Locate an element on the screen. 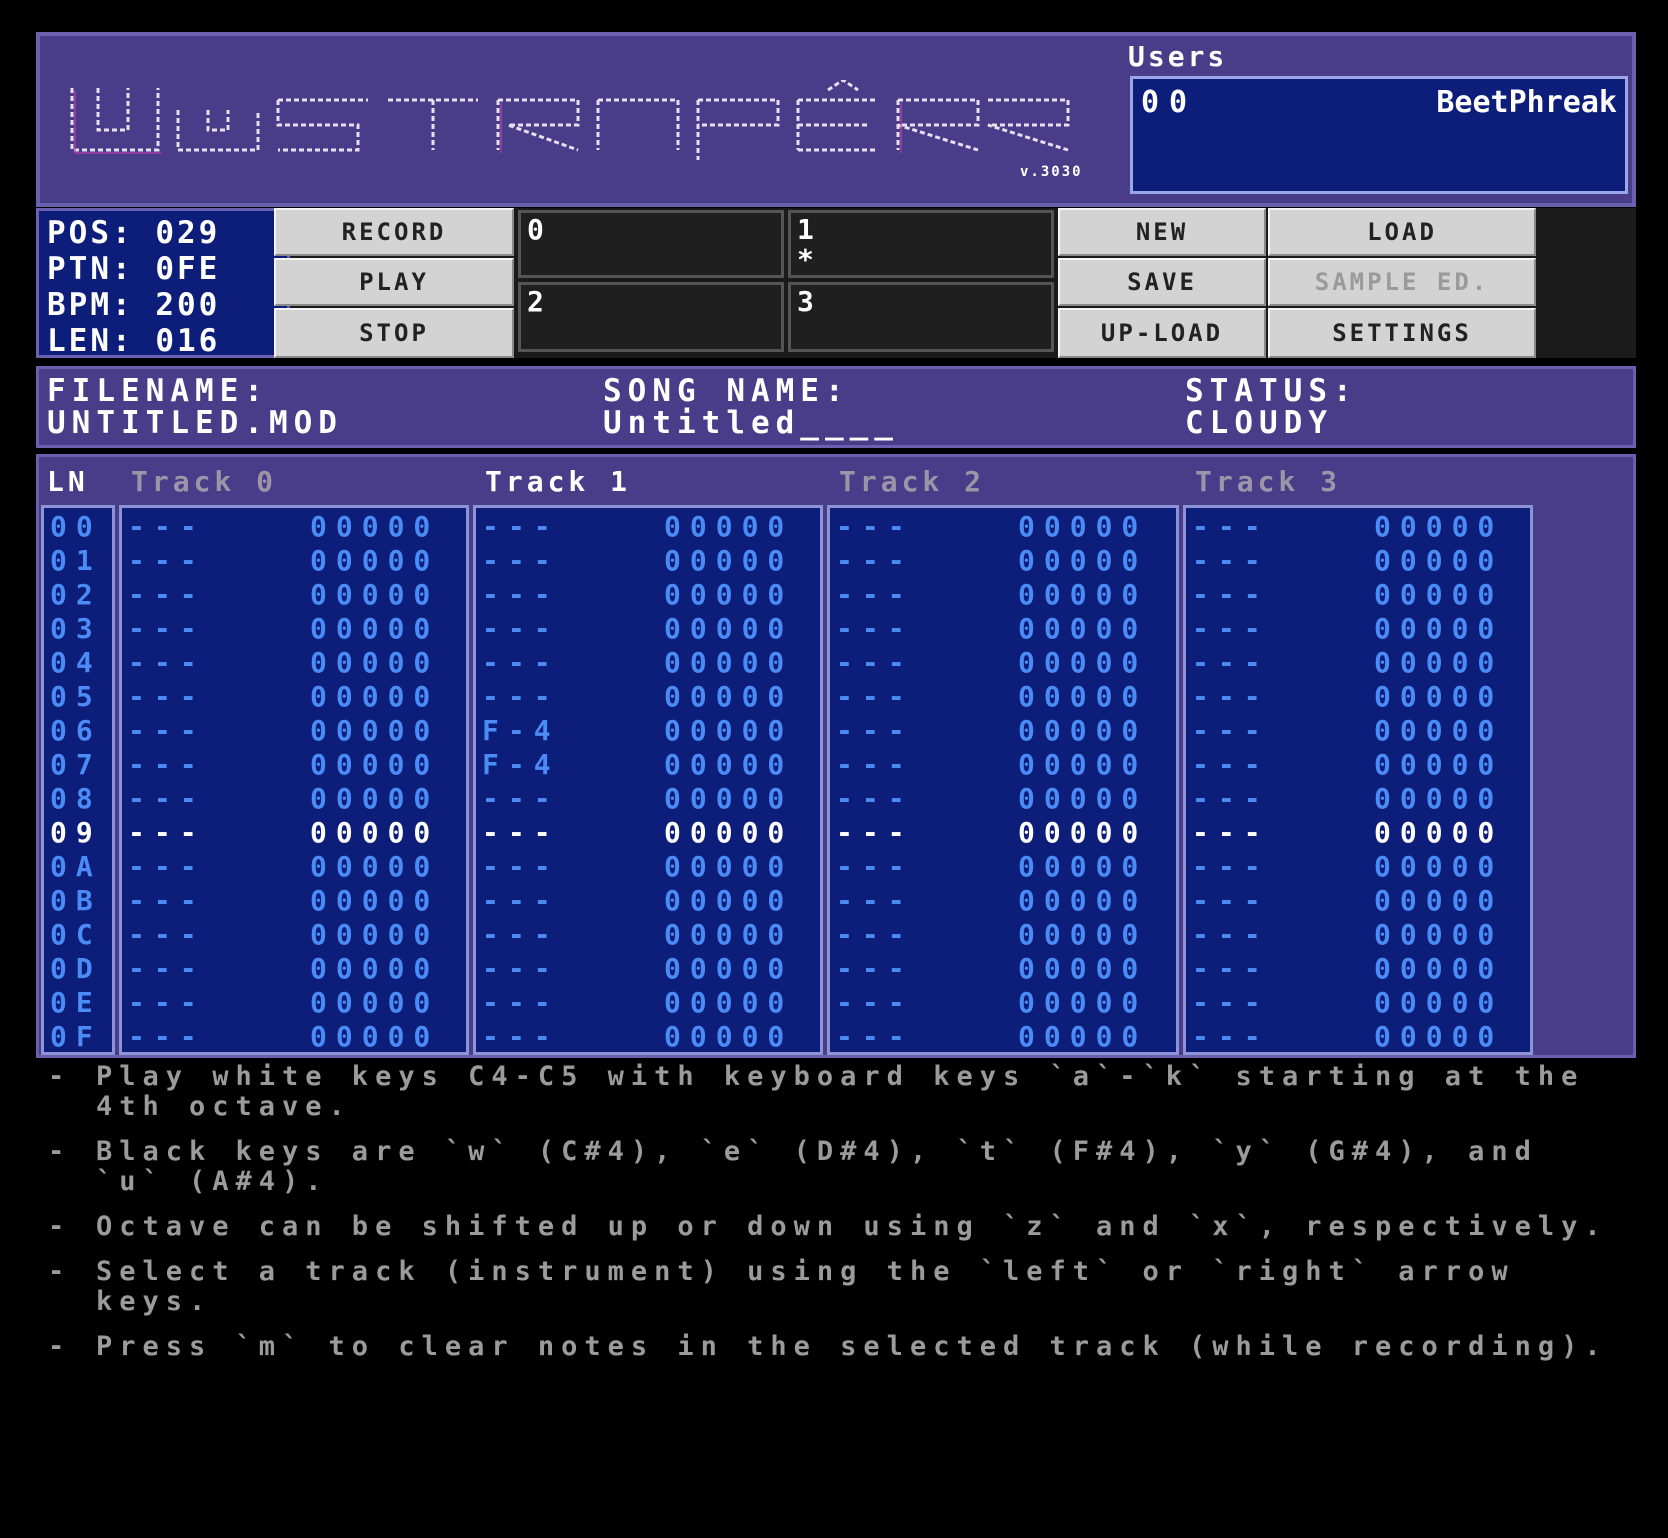 Image resolution: width=1668 pixels, height=1538 pixels. track-header-0: Track 0 is located at coordinates (204, 481).